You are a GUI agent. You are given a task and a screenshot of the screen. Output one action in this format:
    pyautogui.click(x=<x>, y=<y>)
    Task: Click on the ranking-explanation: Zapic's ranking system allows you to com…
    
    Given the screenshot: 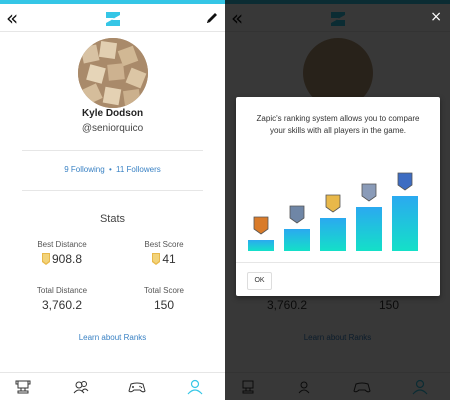 What is the action you would take?
    pyautogui.click(x=338, y=124)
    